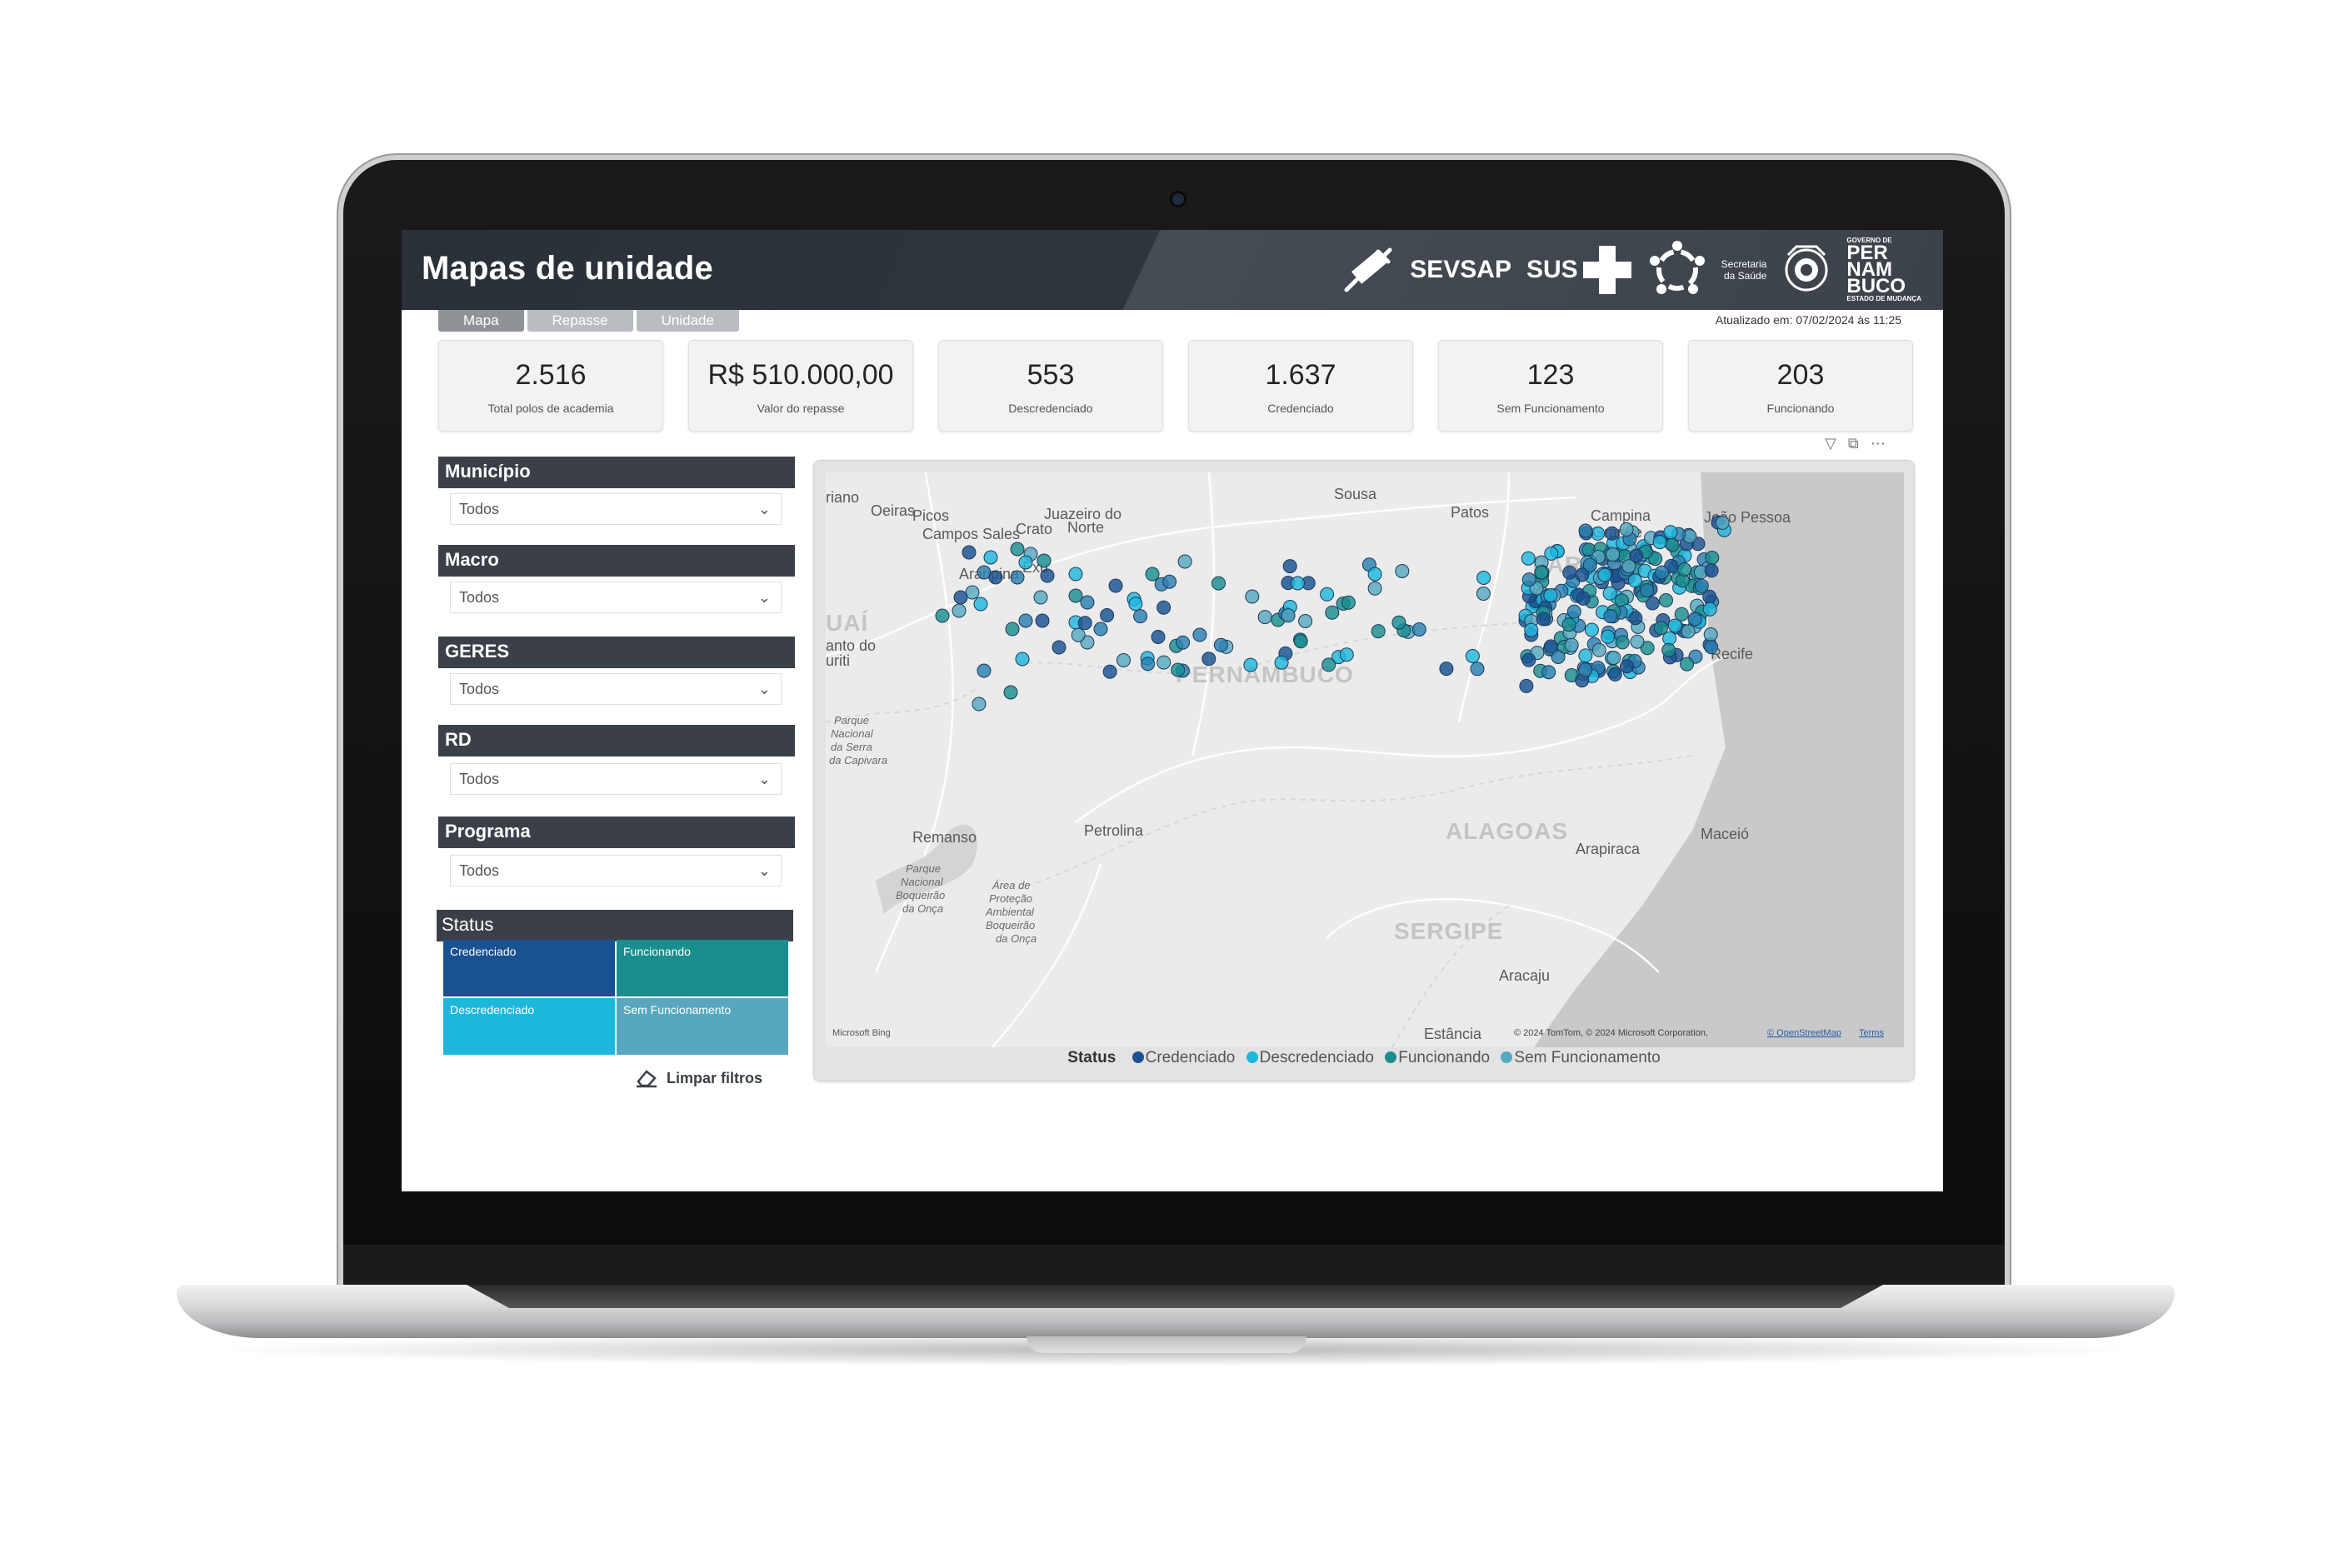 The width and height of the screenshot is (2333, 1568). Describe the element at coordinates (616, 779) in the screenshot. I see `rd-dropdown: Todos ⌄` at that location.